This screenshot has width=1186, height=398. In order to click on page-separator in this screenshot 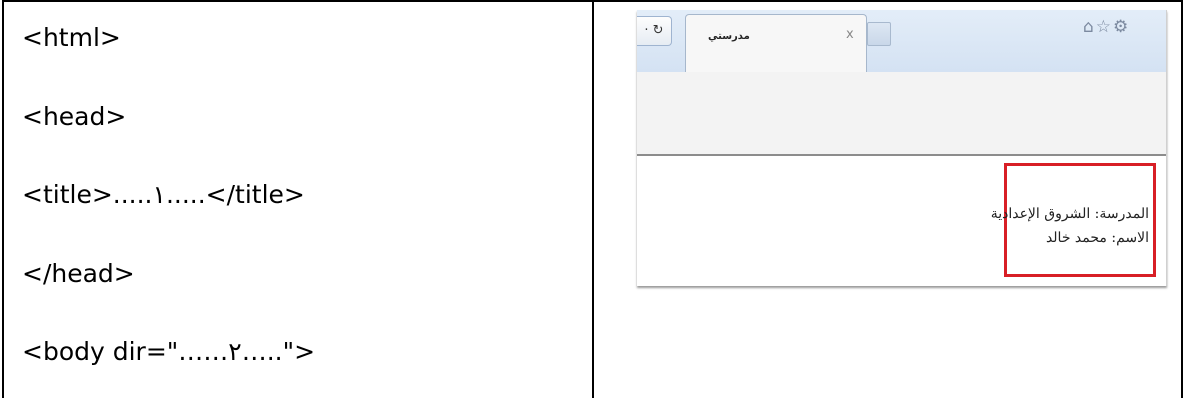, I will do `click(901, 155)`.